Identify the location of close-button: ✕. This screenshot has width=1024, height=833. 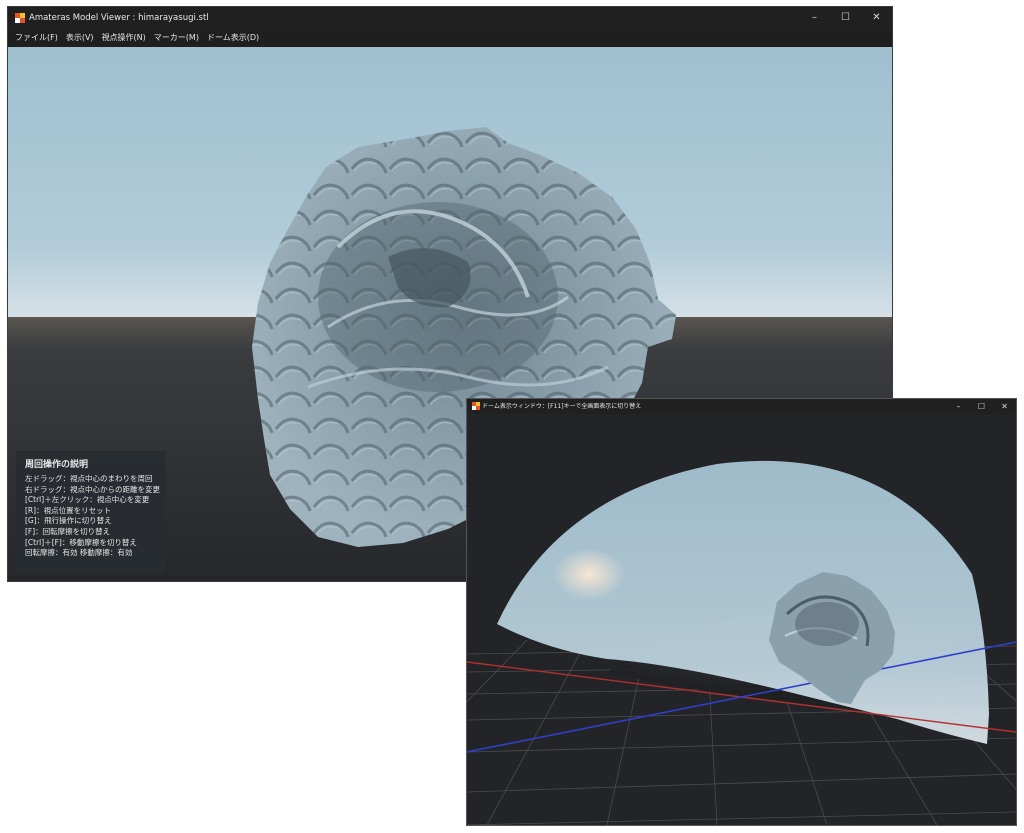
(876, 18).